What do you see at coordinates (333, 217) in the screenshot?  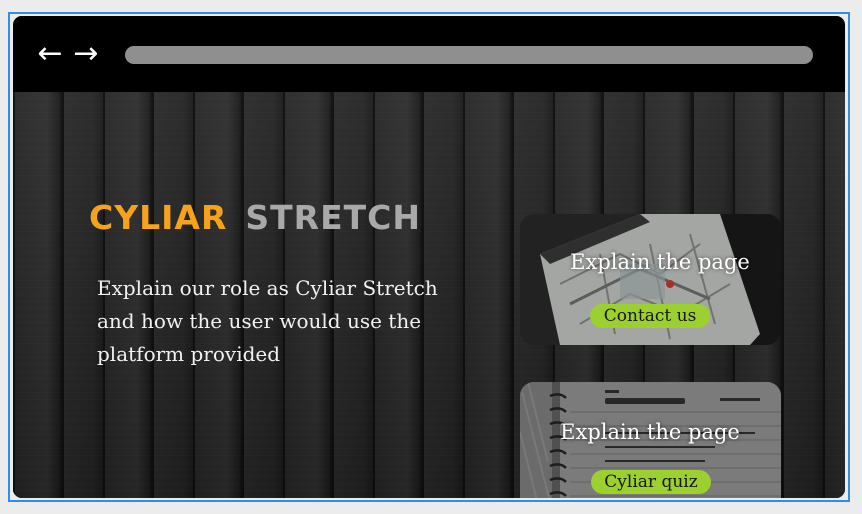 I see `brand-word-stretch: STRETCH` at bounding box center [333, 217].